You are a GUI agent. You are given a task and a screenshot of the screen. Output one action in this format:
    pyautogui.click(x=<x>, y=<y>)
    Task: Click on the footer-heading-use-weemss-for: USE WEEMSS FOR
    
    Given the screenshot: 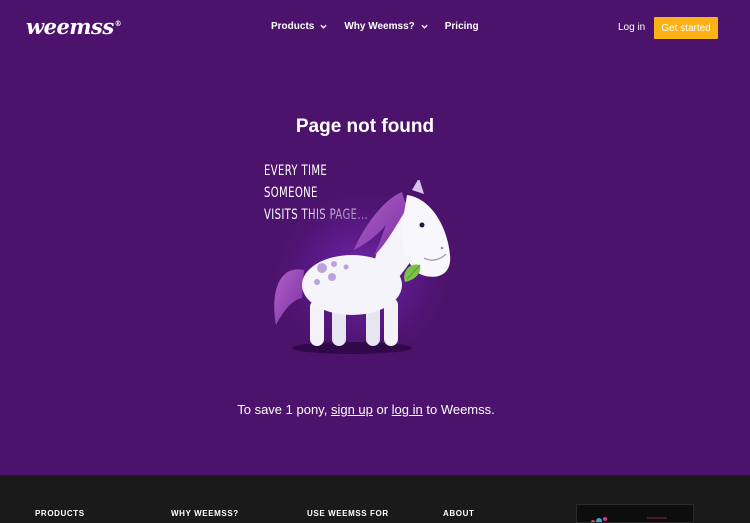 What is the action you would take?
    pyautogui.click(x=348, y=513)
    